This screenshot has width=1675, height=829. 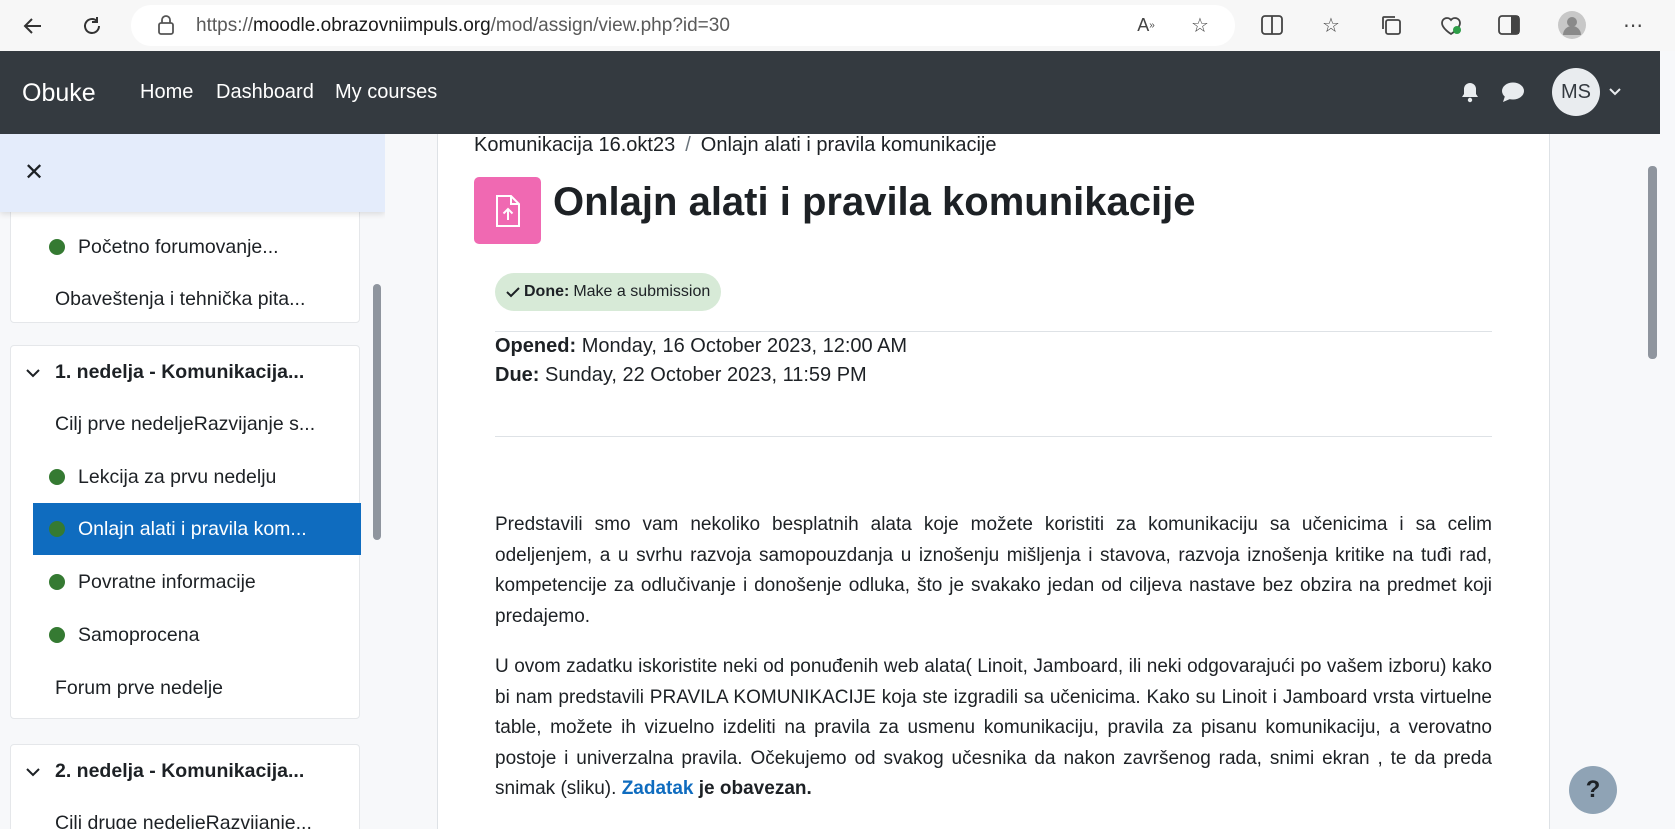 I want to click on browser-essentials-icon, so click(x=1451, y=25).